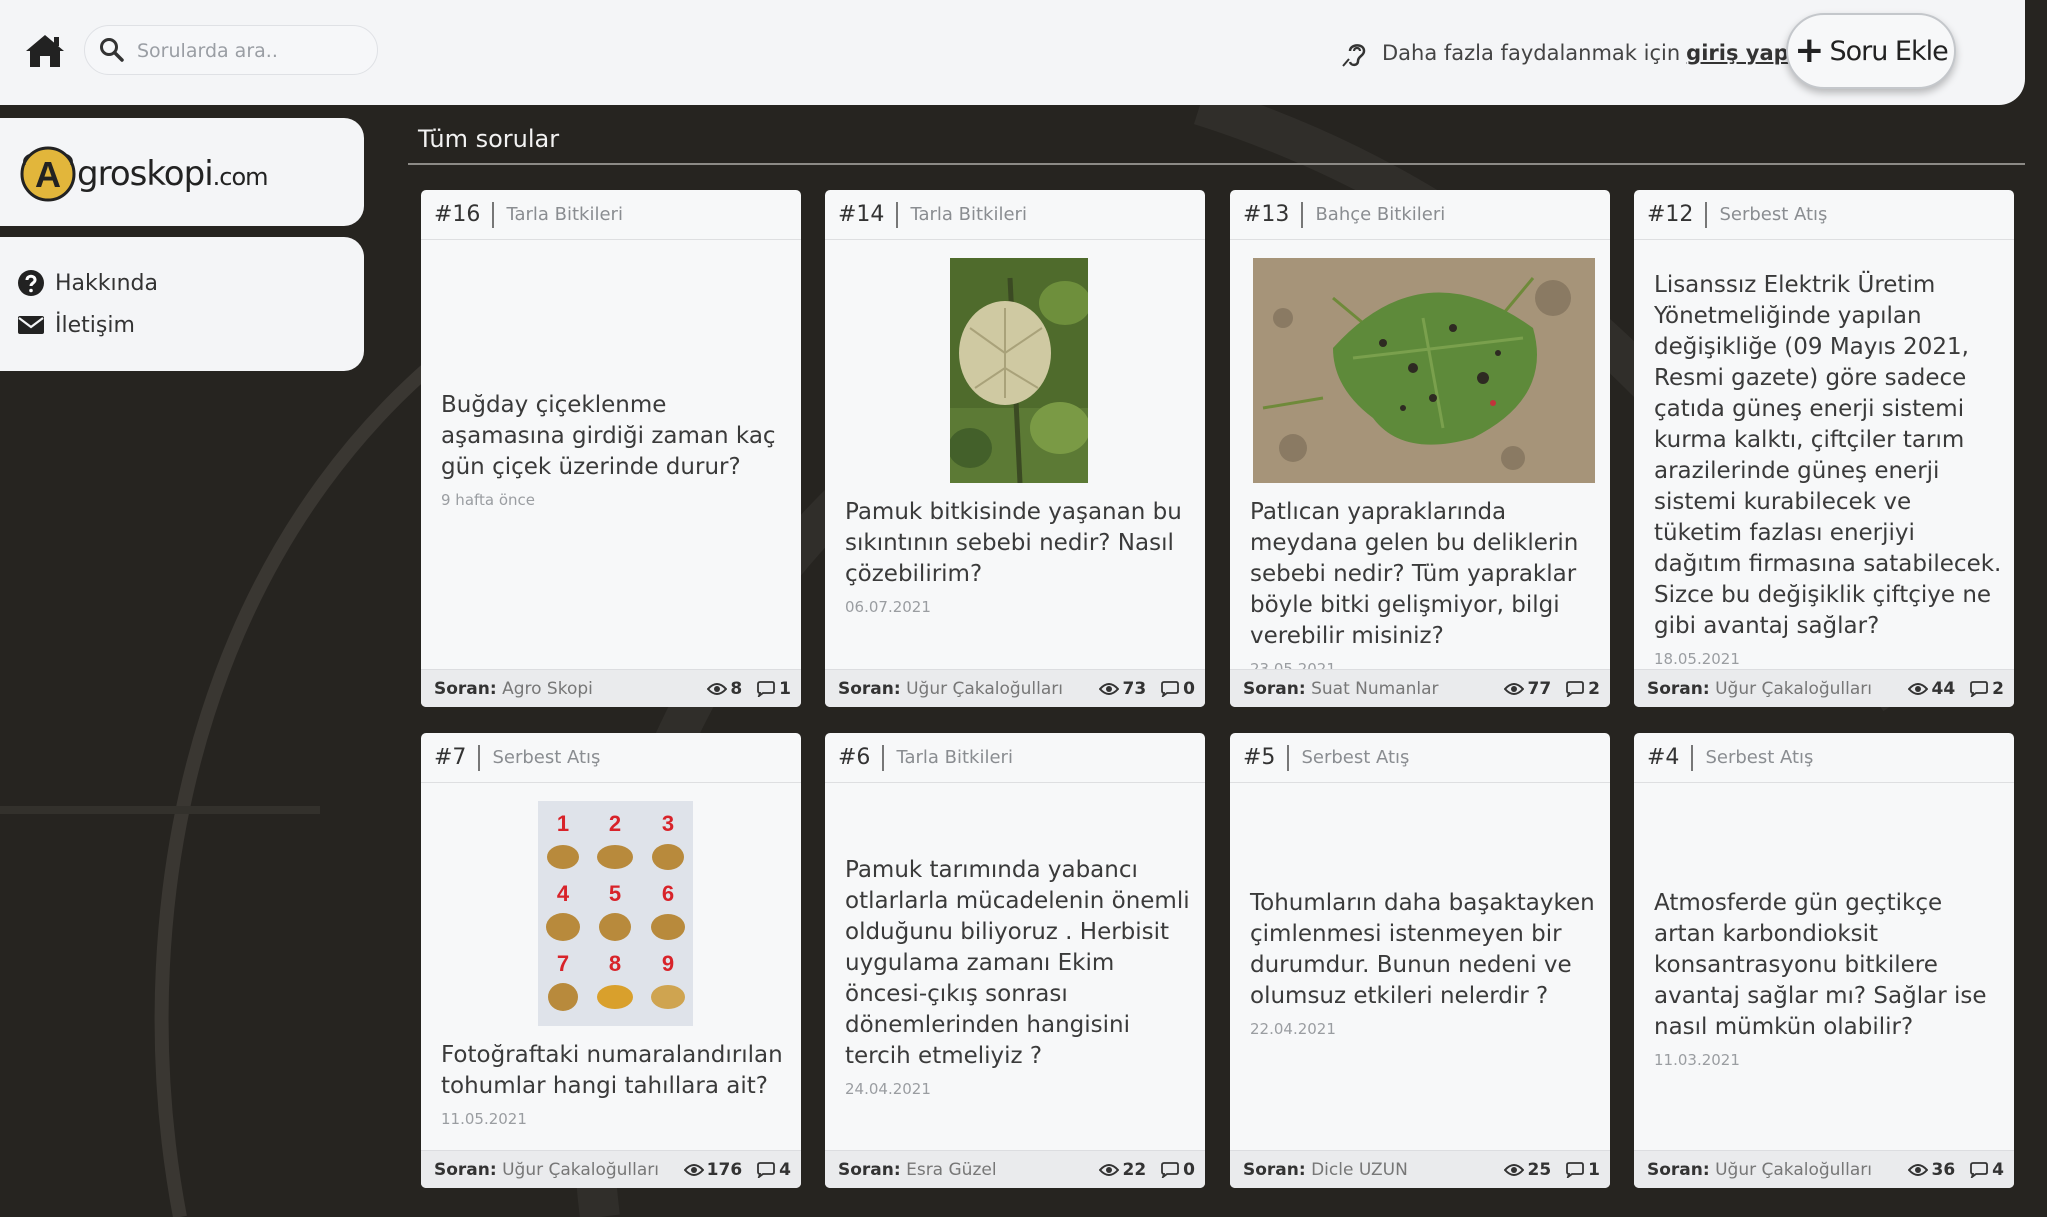 The image size is (2047, 1217). Describe the element at coordinates (611, 758) in the screenshot. I see `card-header: #7 Serbest Atış` at that location.